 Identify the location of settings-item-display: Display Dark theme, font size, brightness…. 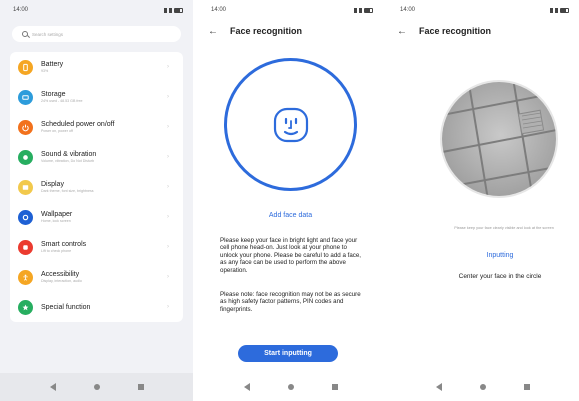
(96, 187).